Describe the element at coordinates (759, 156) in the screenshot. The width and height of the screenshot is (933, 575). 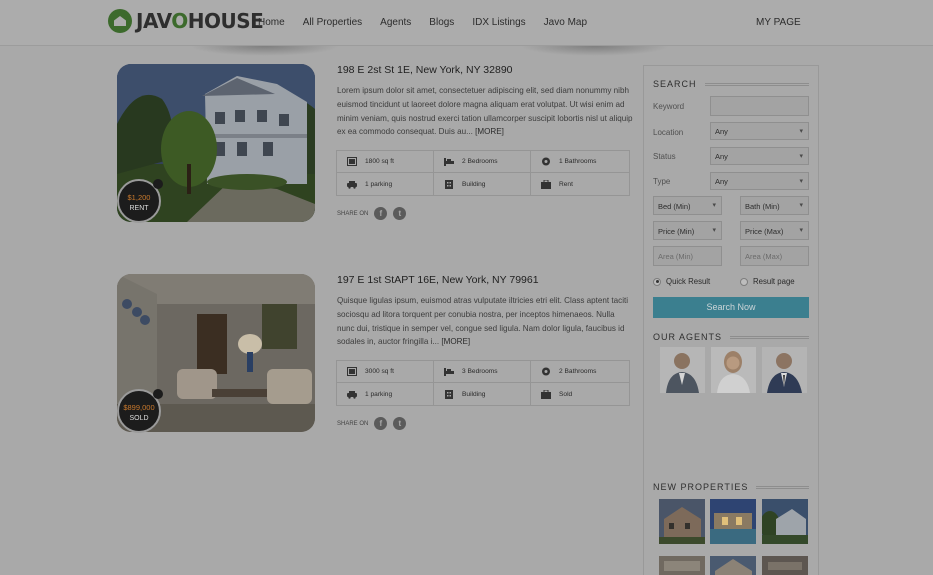
I see `status-select: Any` at that location.